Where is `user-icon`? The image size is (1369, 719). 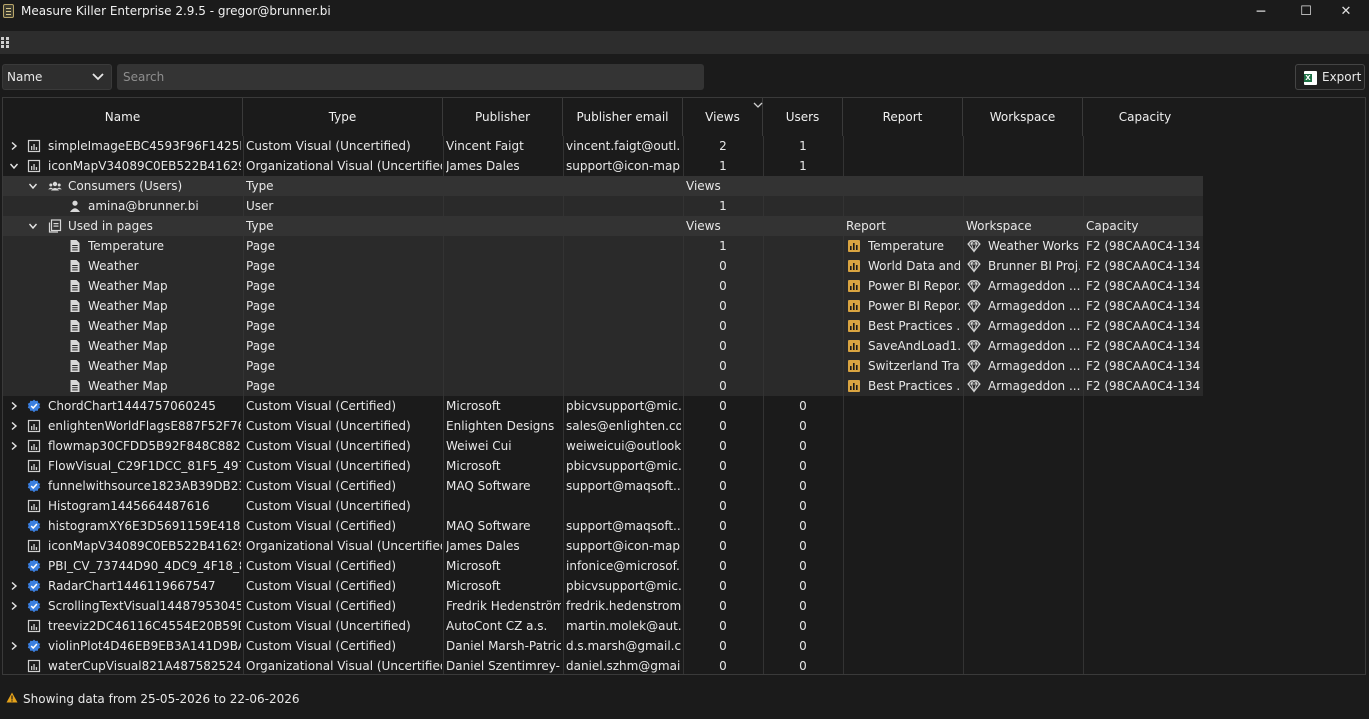
user-icon is located at coordinates (75, 206).